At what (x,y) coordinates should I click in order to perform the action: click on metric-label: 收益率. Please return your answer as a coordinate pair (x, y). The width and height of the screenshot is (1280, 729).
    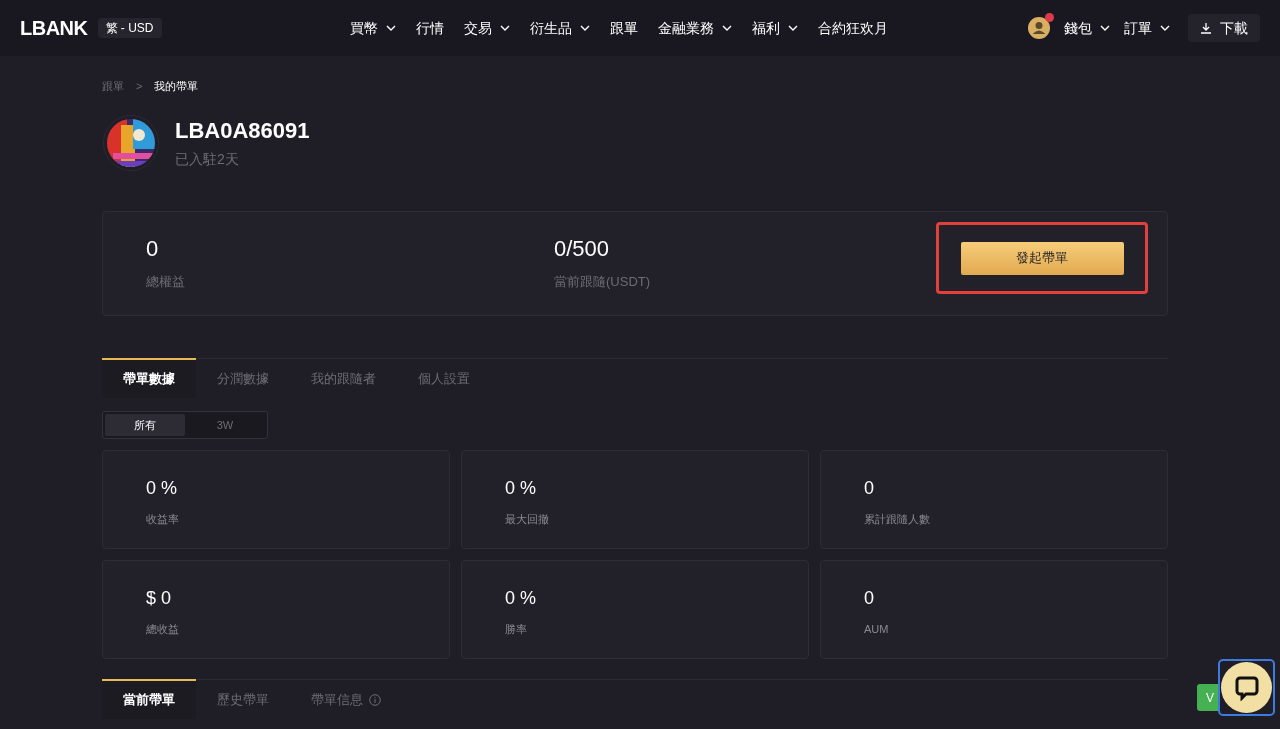
    Looking at the image, I should click on (162, 519).